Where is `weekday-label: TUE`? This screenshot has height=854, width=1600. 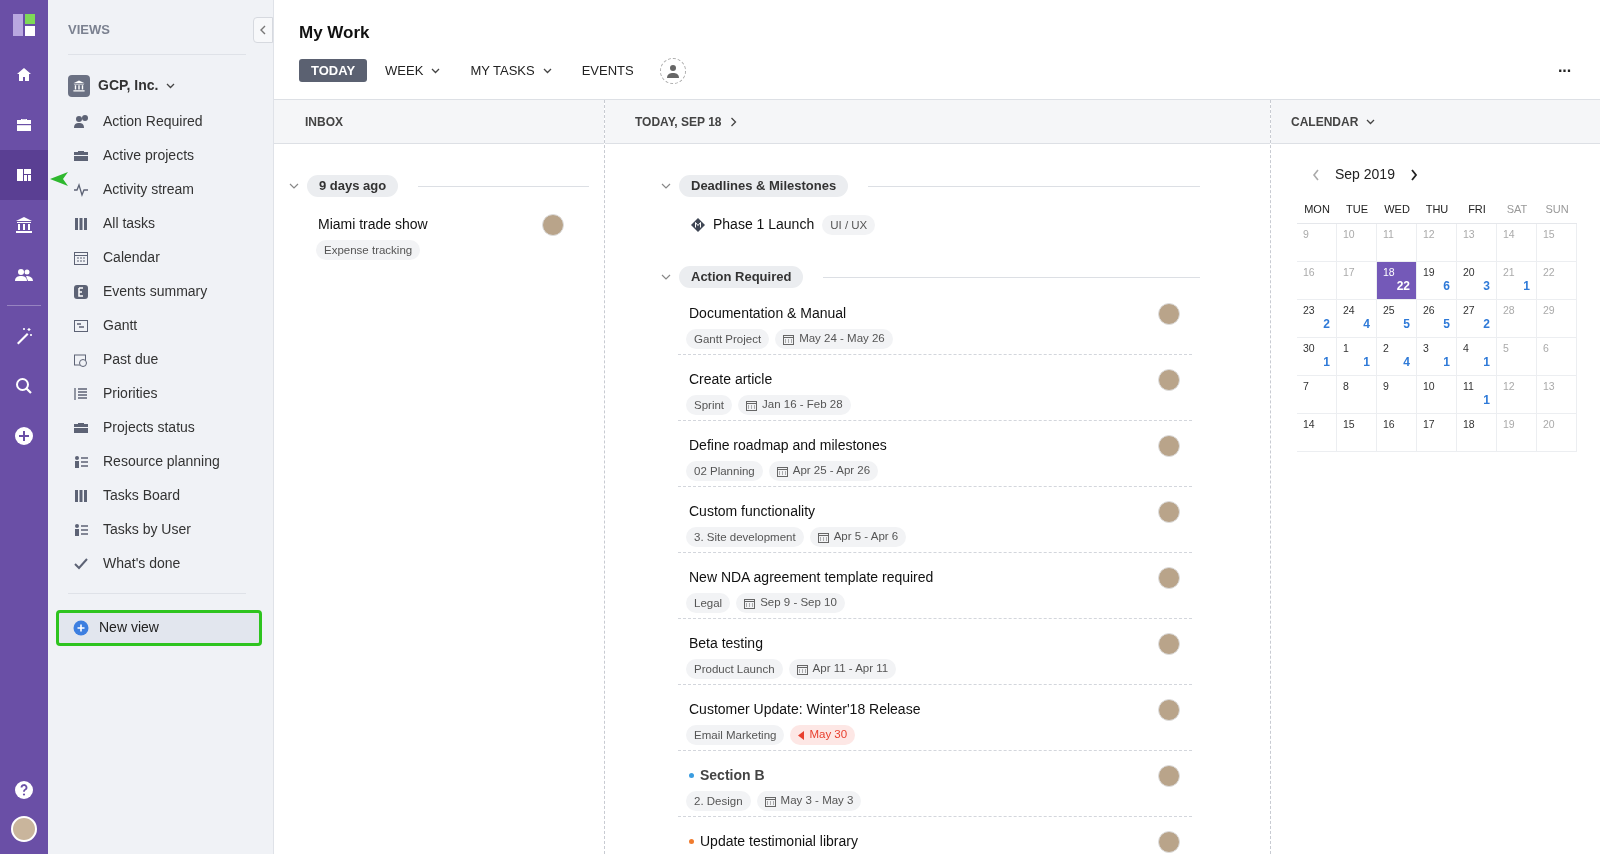 weekday-label: TUE is located at coordinates (1357, 209).